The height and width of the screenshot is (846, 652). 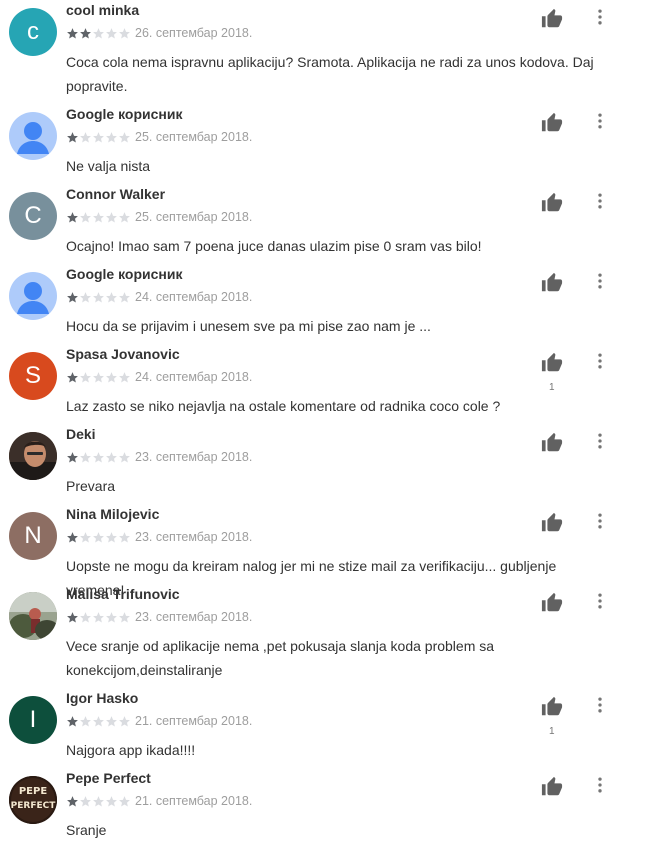 What do you see at coordinates (552, 731) in the screenshot?
I see `like-count: 1` at bounding box center [552, 731].